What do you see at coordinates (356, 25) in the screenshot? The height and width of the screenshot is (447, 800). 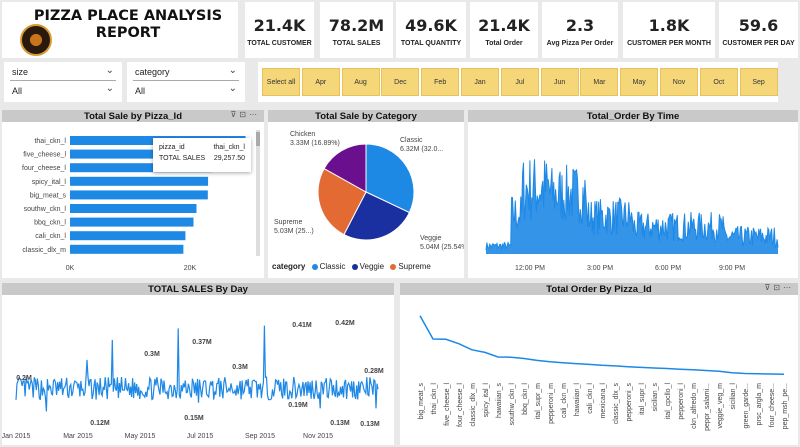 I see `kpi-value: 78.2M` at bounding box center [356, 25].